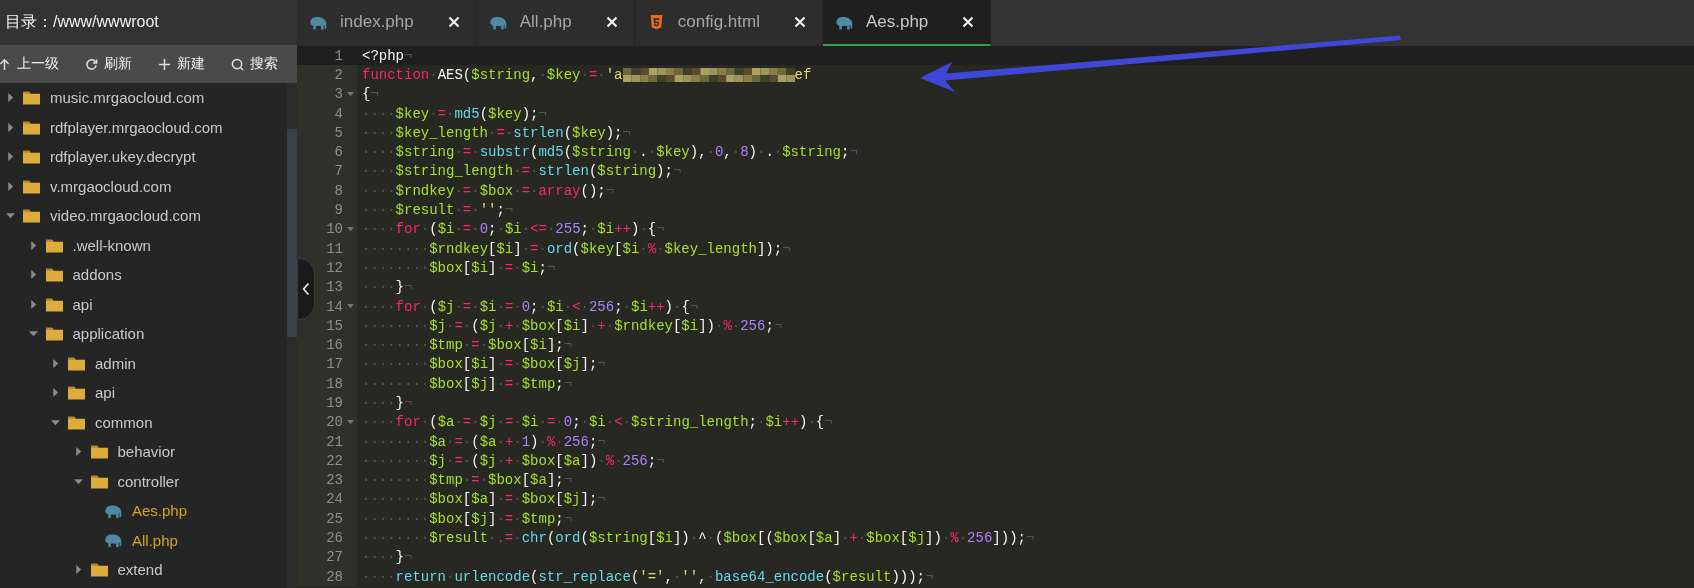 This screenshot has width=1694, height=588. What do you see at coordinates (181, 64) in the screenshot?
I see `new-button: 新建` at bounding box center [181, 64].